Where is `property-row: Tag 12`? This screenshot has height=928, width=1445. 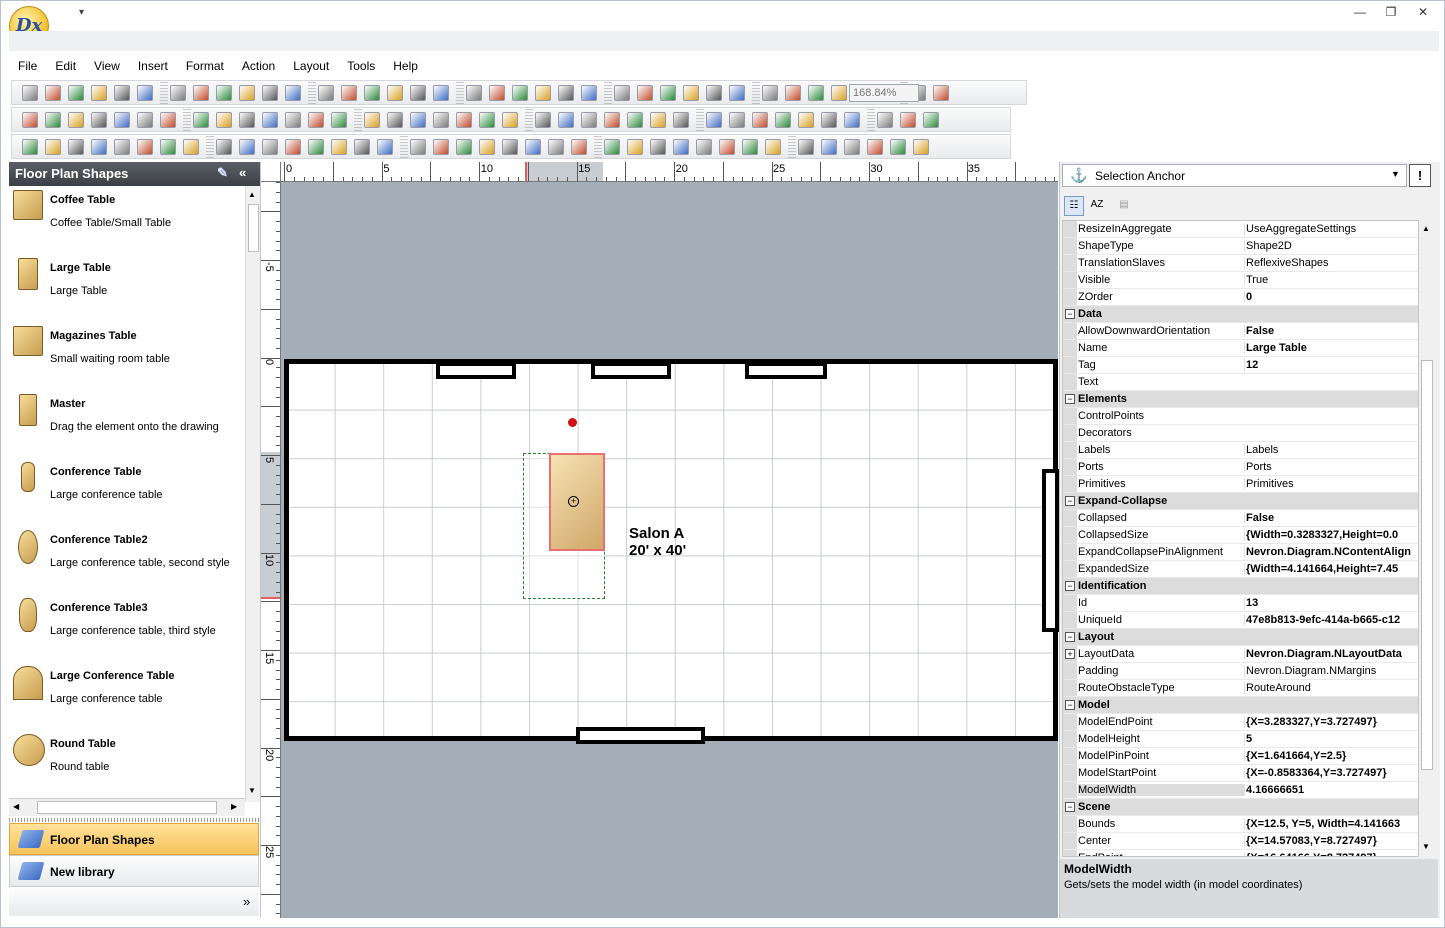 property-row: Tag 12 is located at coordinates (1240, 365).